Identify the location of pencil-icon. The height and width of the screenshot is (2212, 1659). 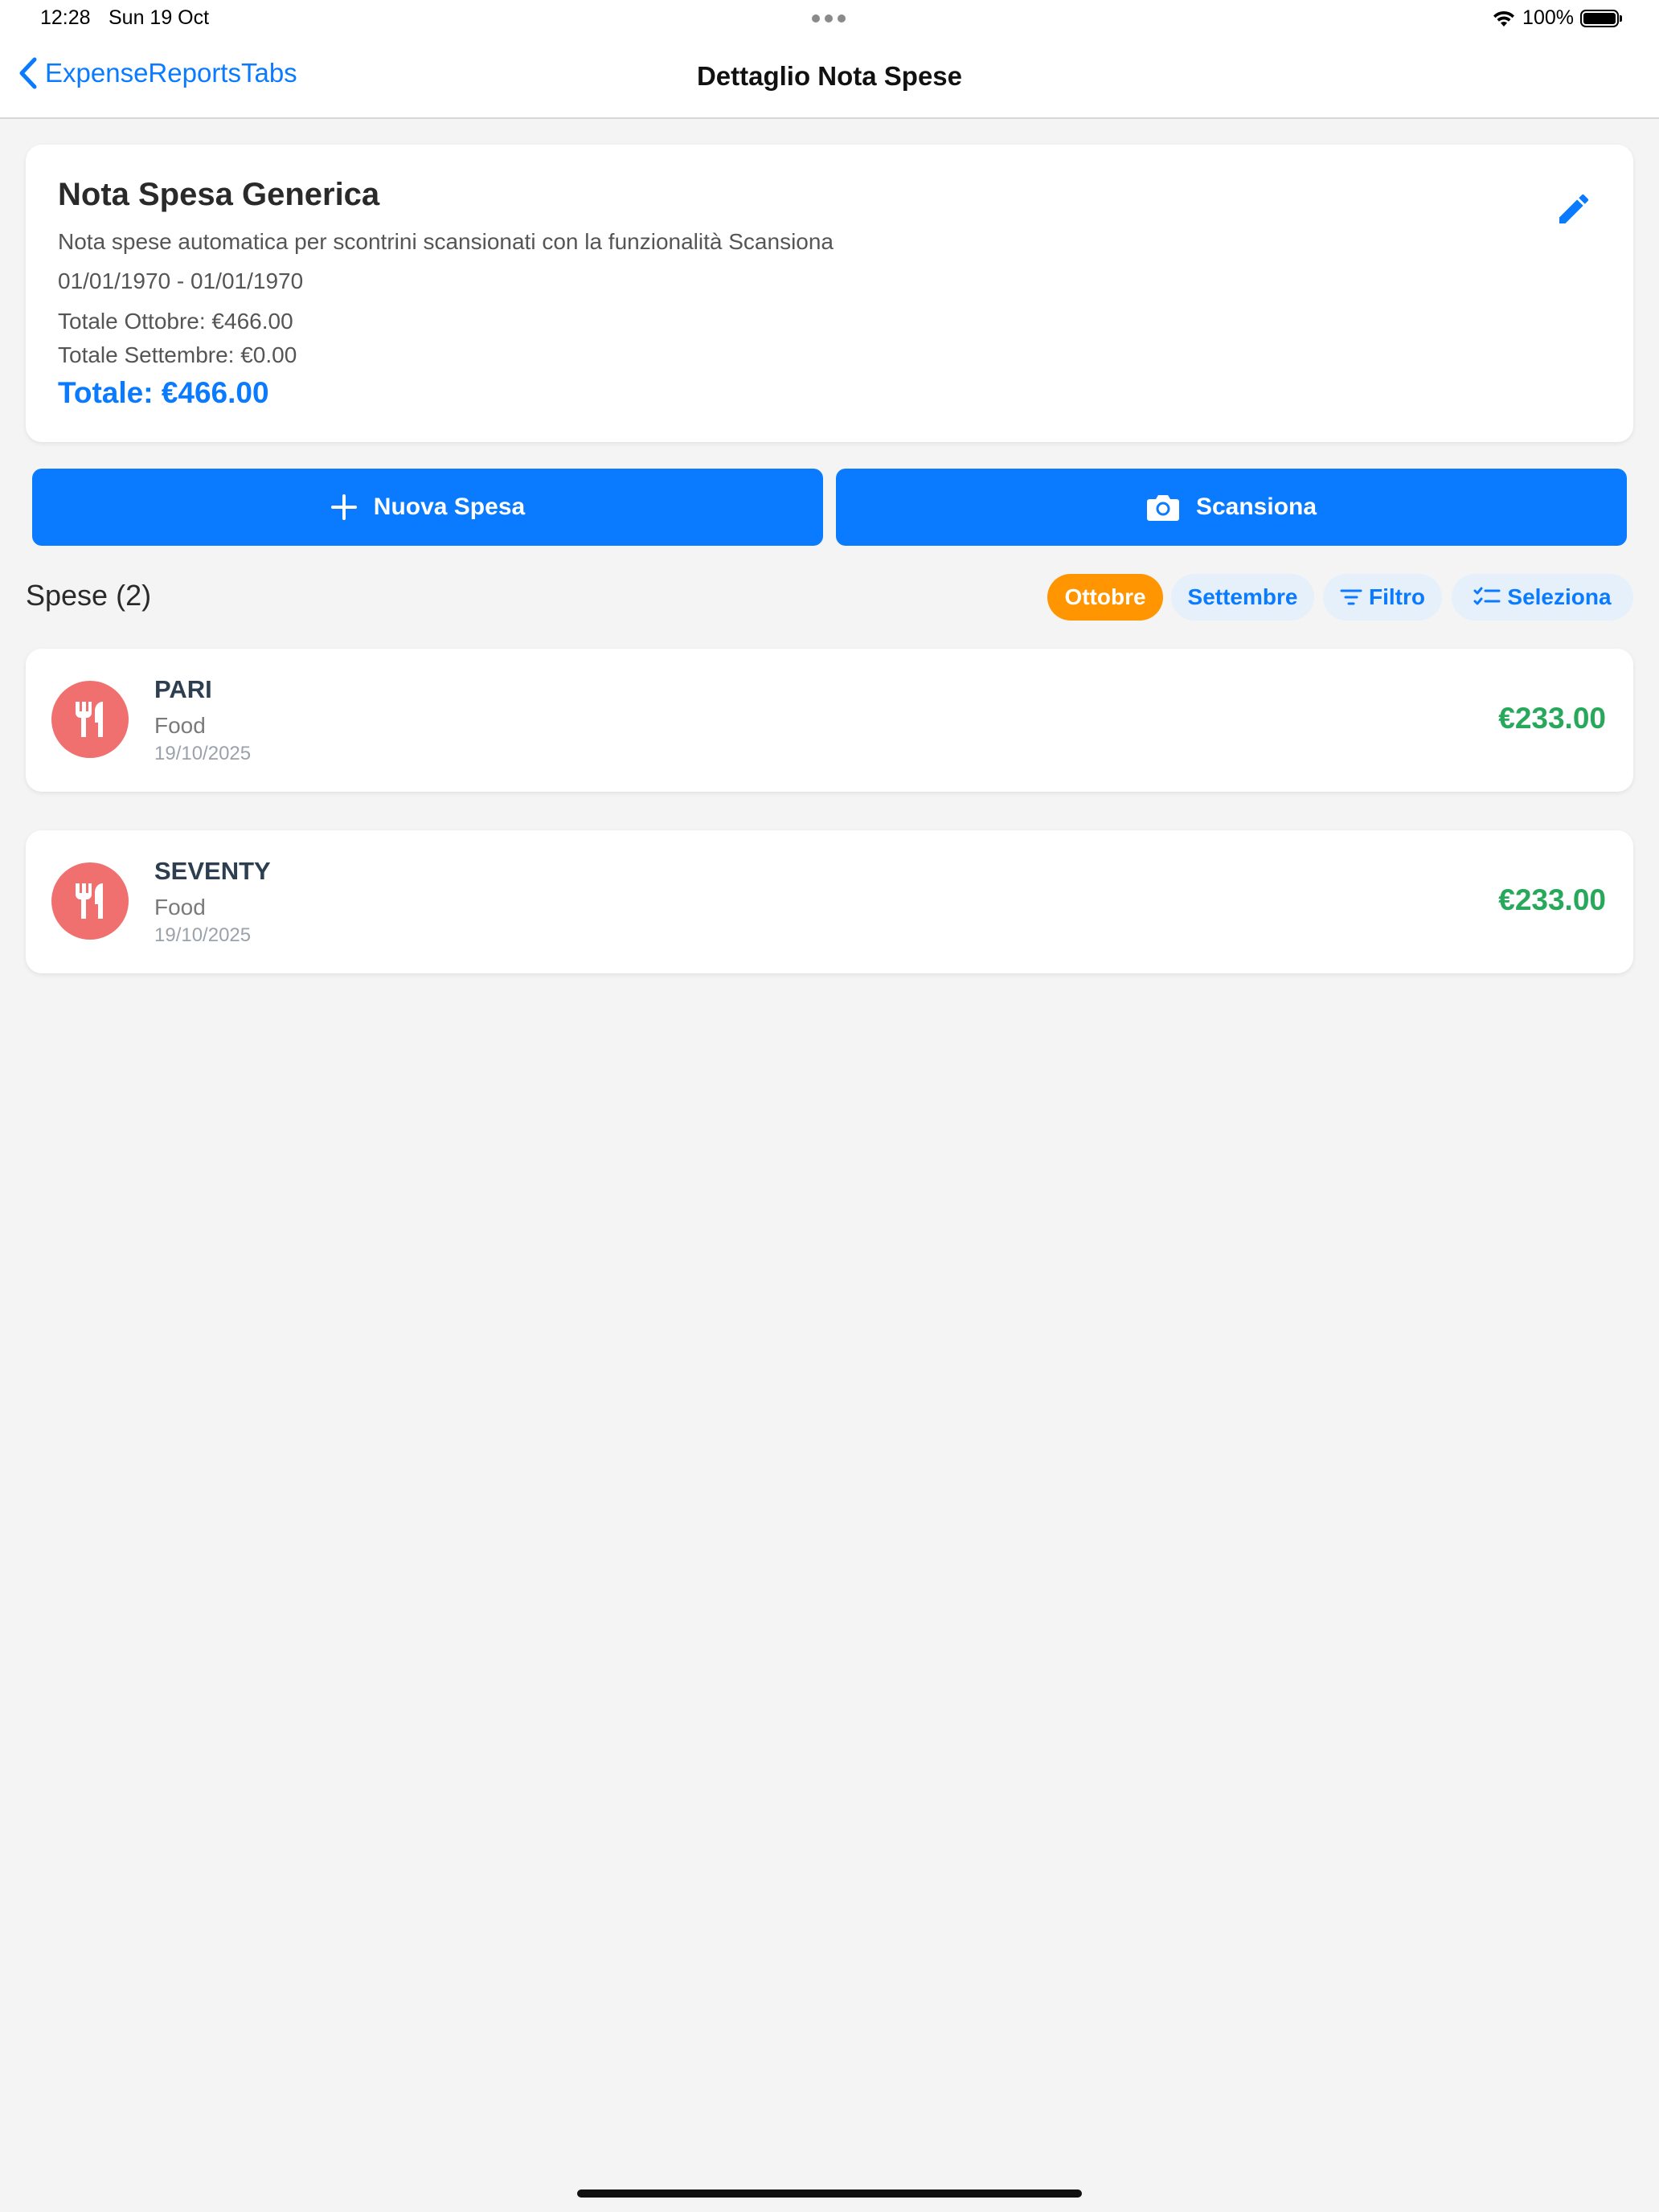
(1574, 208).